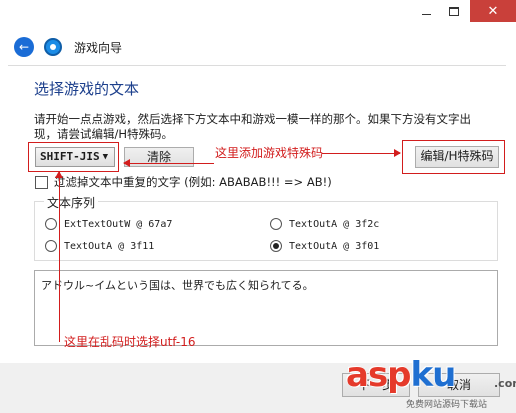 This screenshot has width=516, height=413. Describe the element at coordinates (258, 46) in the screenshot. I see `wizard-nav: ← 游戏向导` at that location.